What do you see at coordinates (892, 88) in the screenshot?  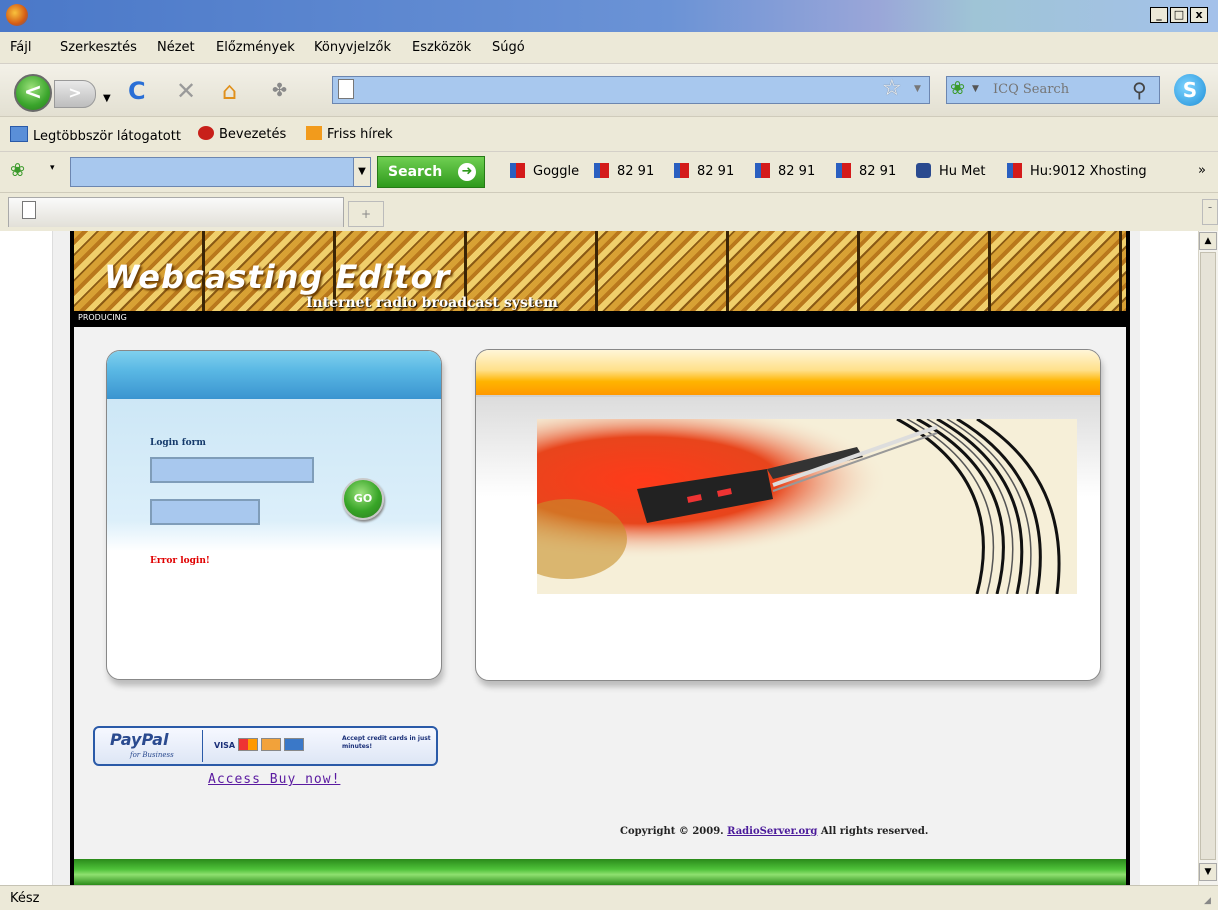 I see `bookmark-star-icon: ☆` at bounding box center [892, 88].